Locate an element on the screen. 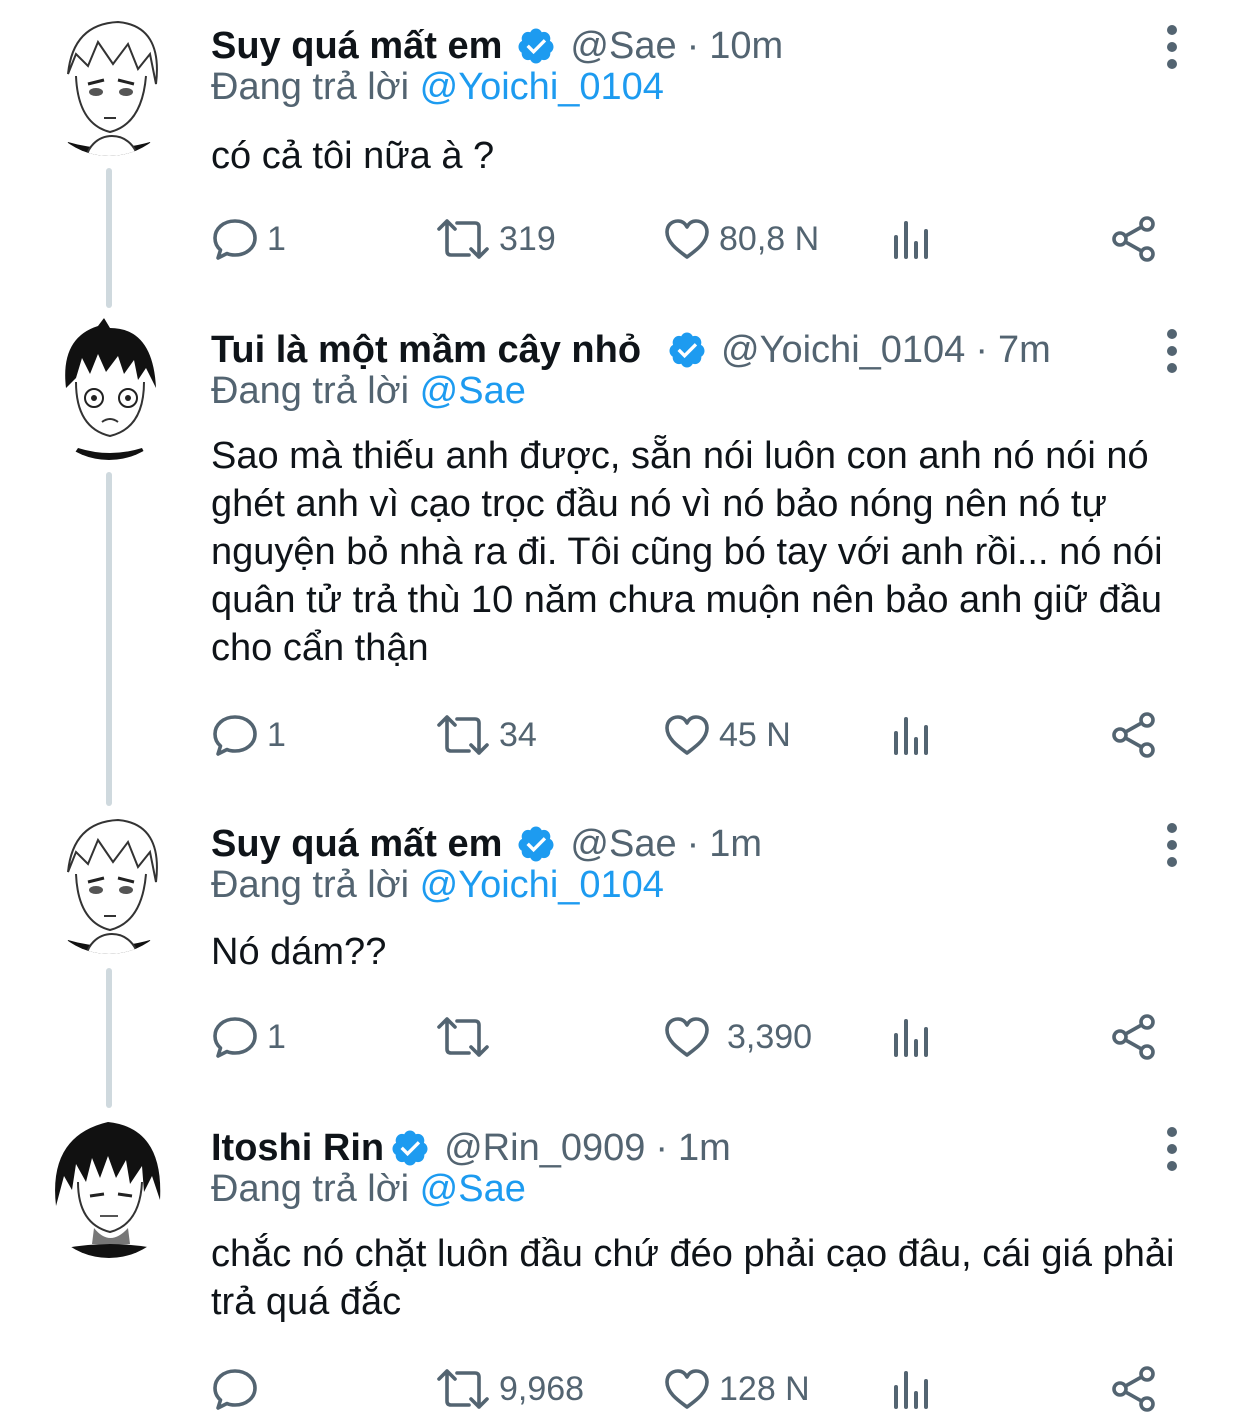 Image resolution: width=1234 pixels, height=1426 pixels. tweet-text: Nó dám?? is located at coordinates (299, 952).